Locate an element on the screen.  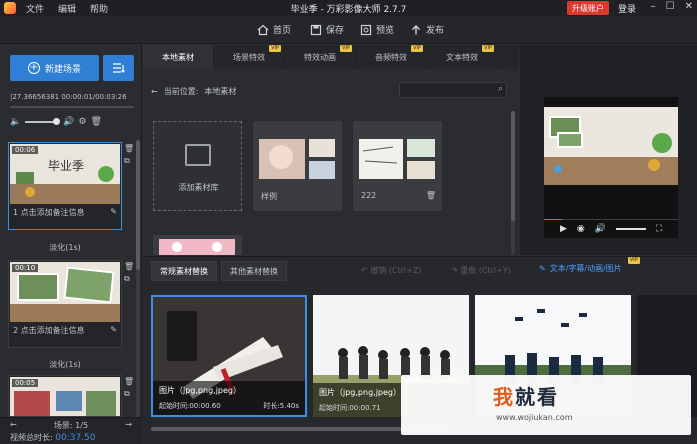
folder-name: 样例 is located at coordinates (269, 196).